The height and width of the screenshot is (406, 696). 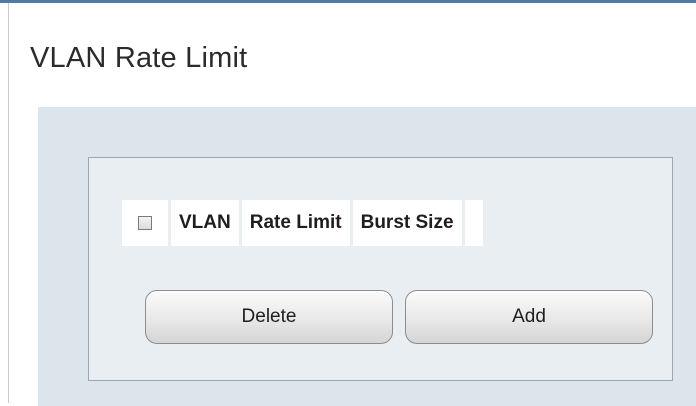 I want to click on delete-button: Delete, so click(x=269, y=317).